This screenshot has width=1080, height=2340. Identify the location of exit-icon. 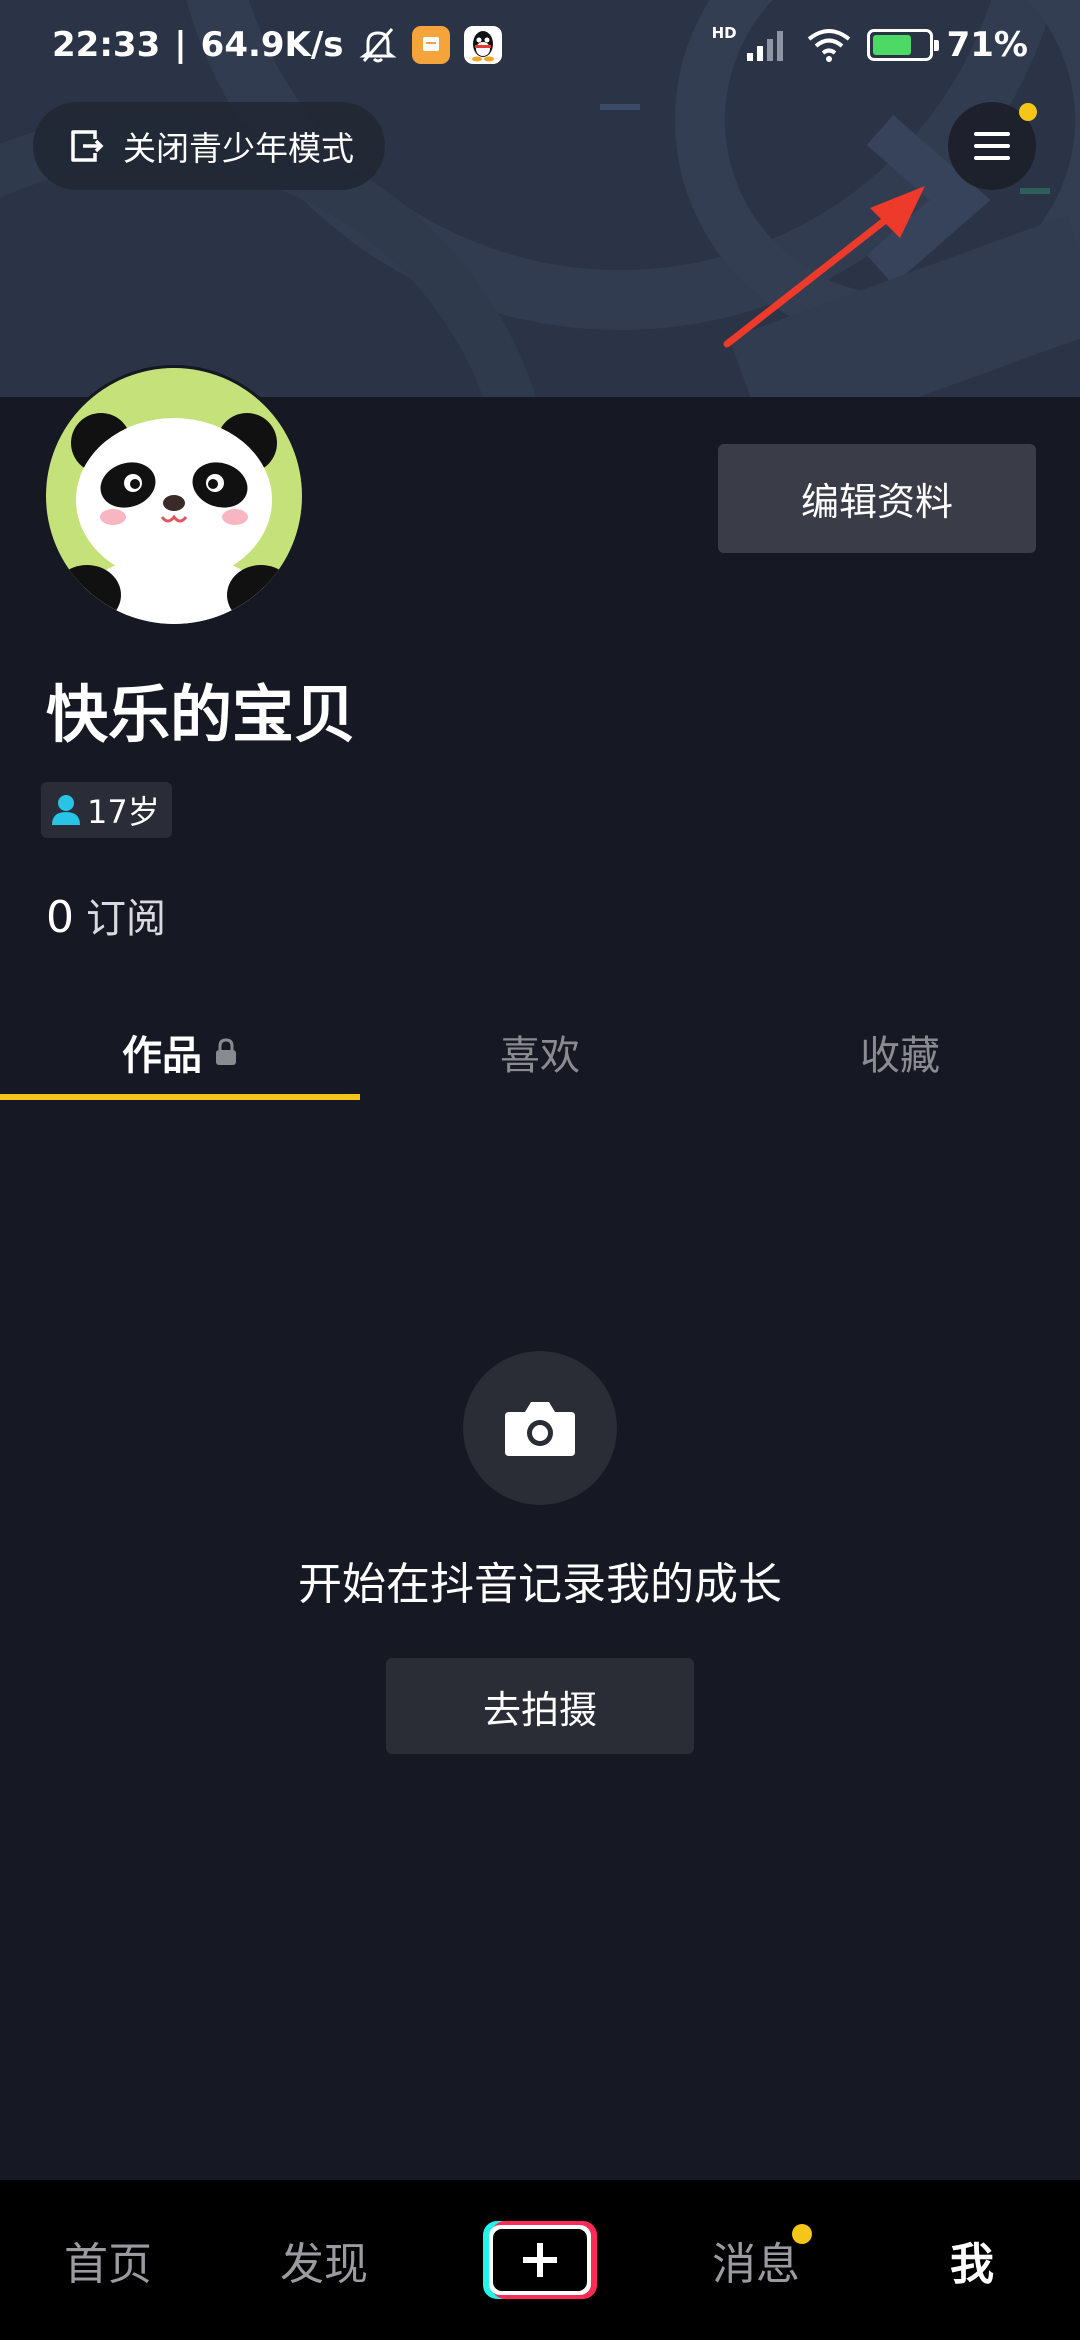
(87, 146).